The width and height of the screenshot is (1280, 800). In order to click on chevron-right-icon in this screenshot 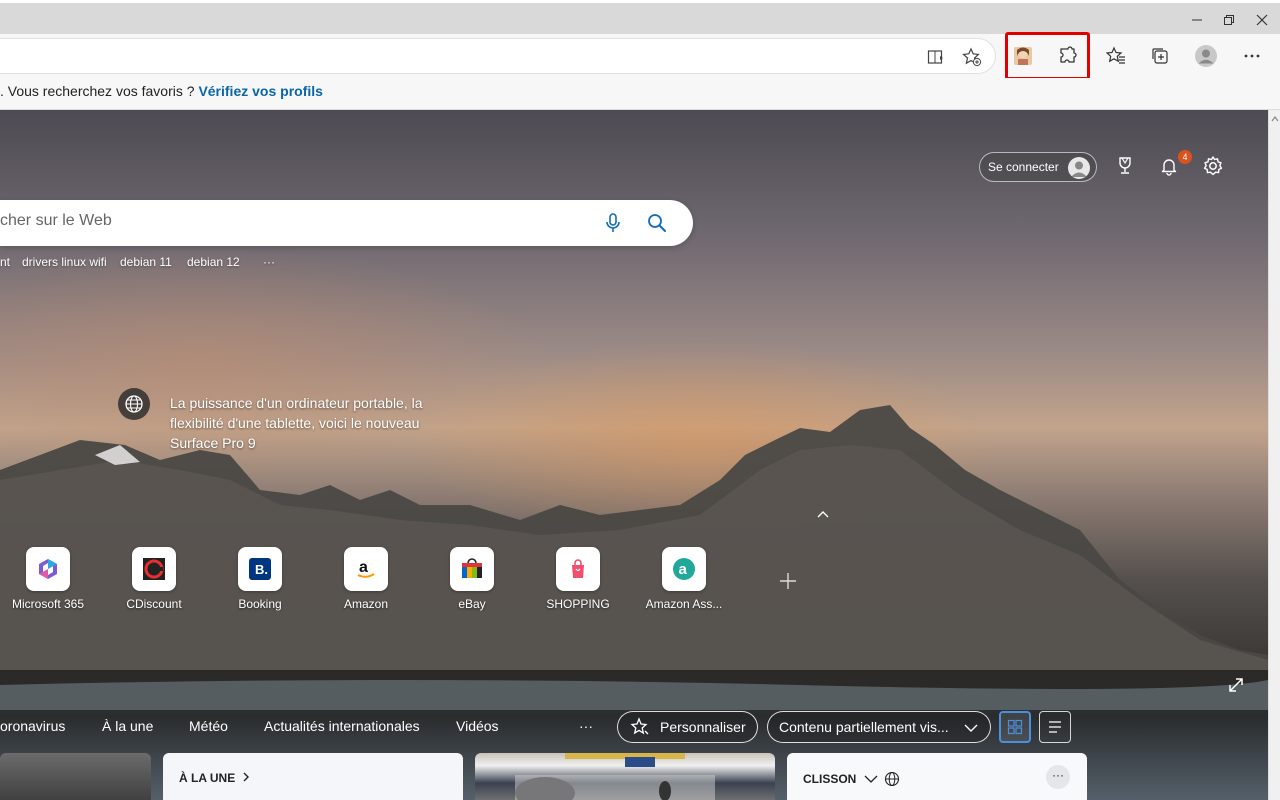, I will do `click(246, 777)`.